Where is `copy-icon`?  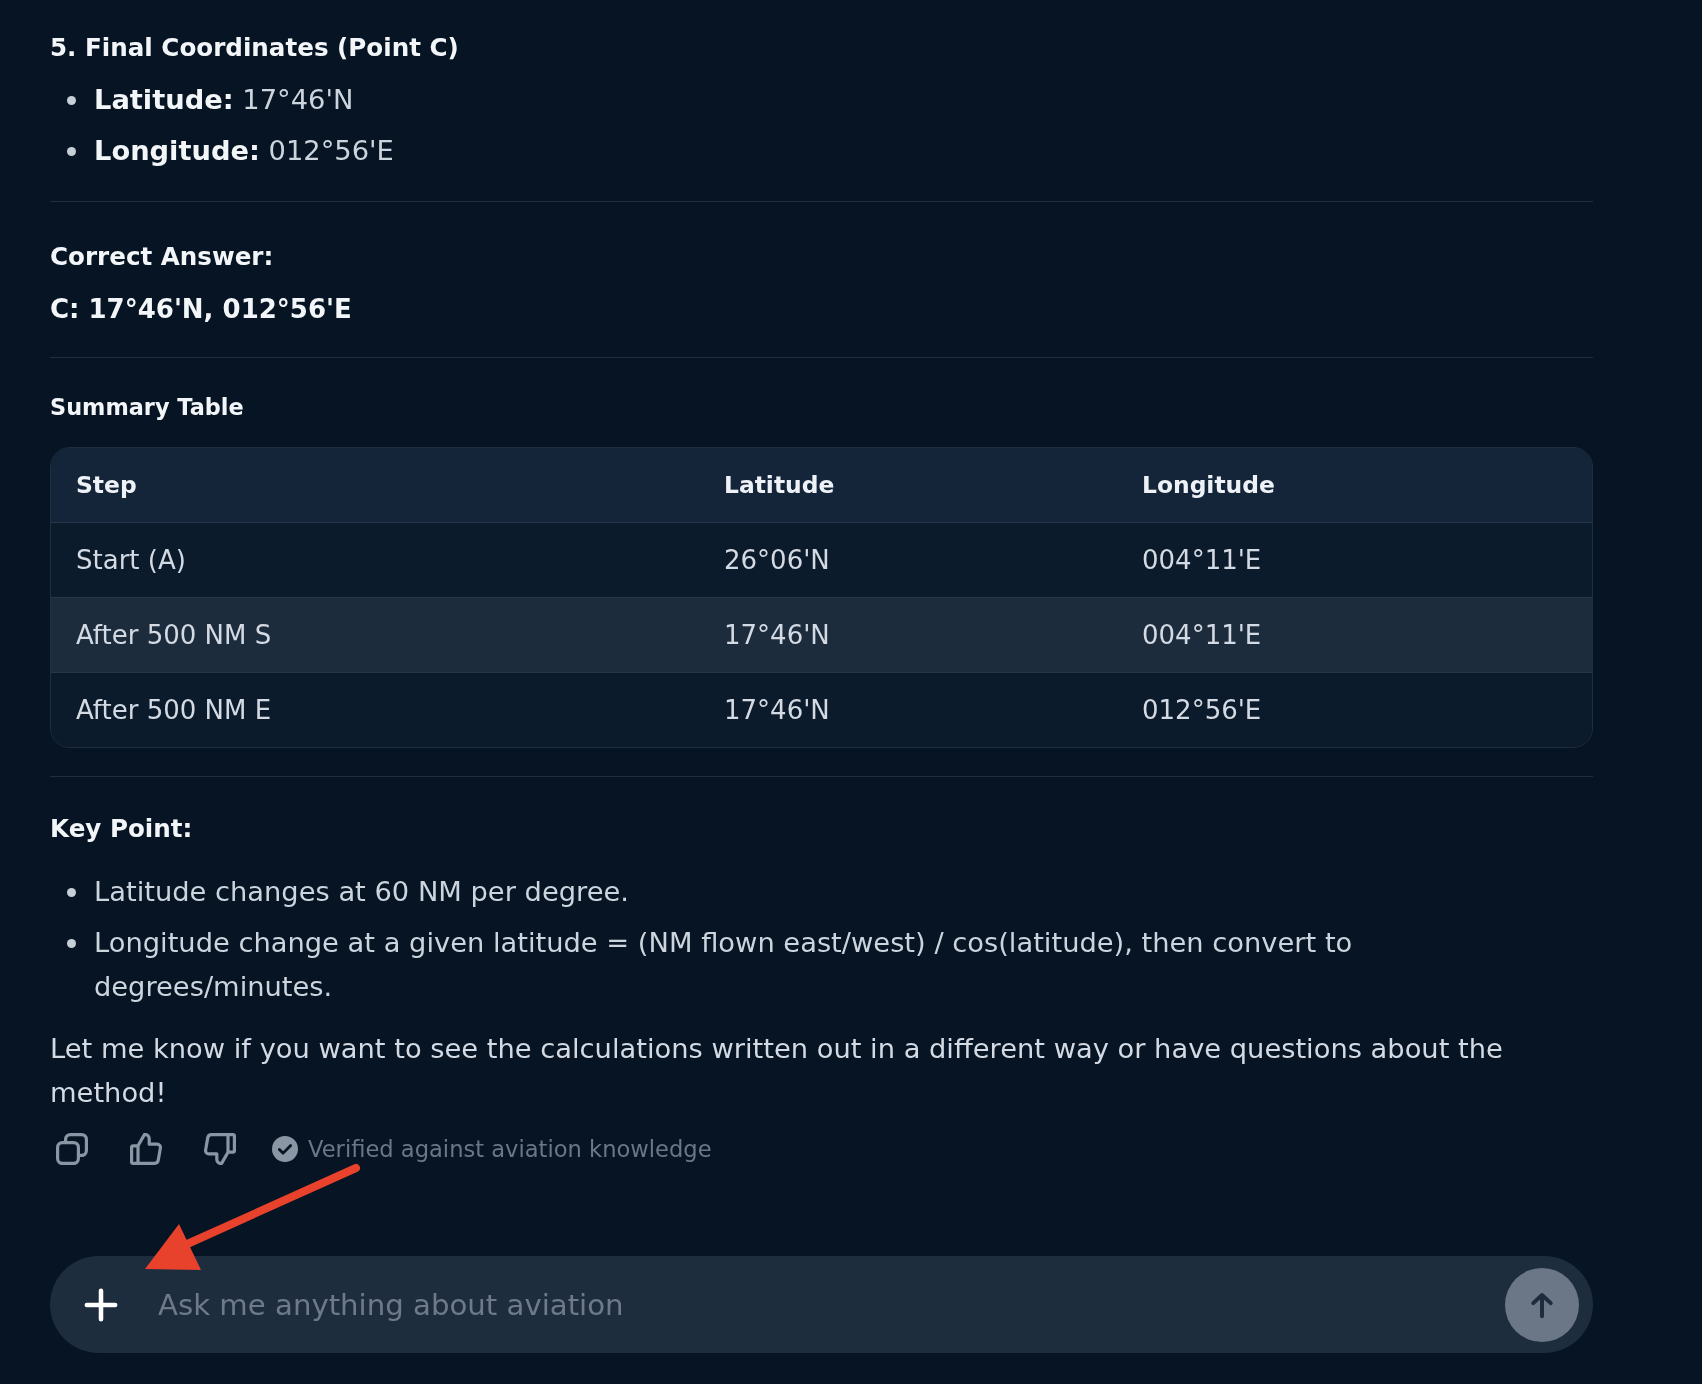 copy-icon is located at coordinates (72, 1149).